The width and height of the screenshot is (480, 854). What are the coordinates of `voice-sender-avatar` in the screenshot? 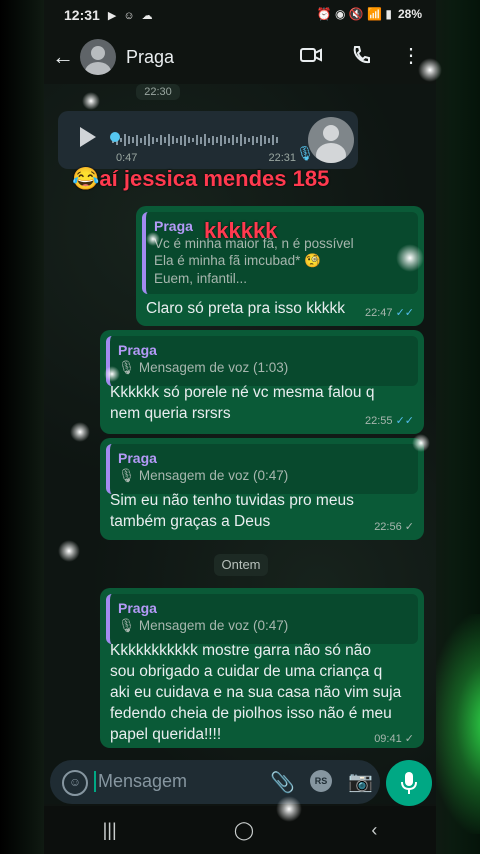 It's located at (331, 140).